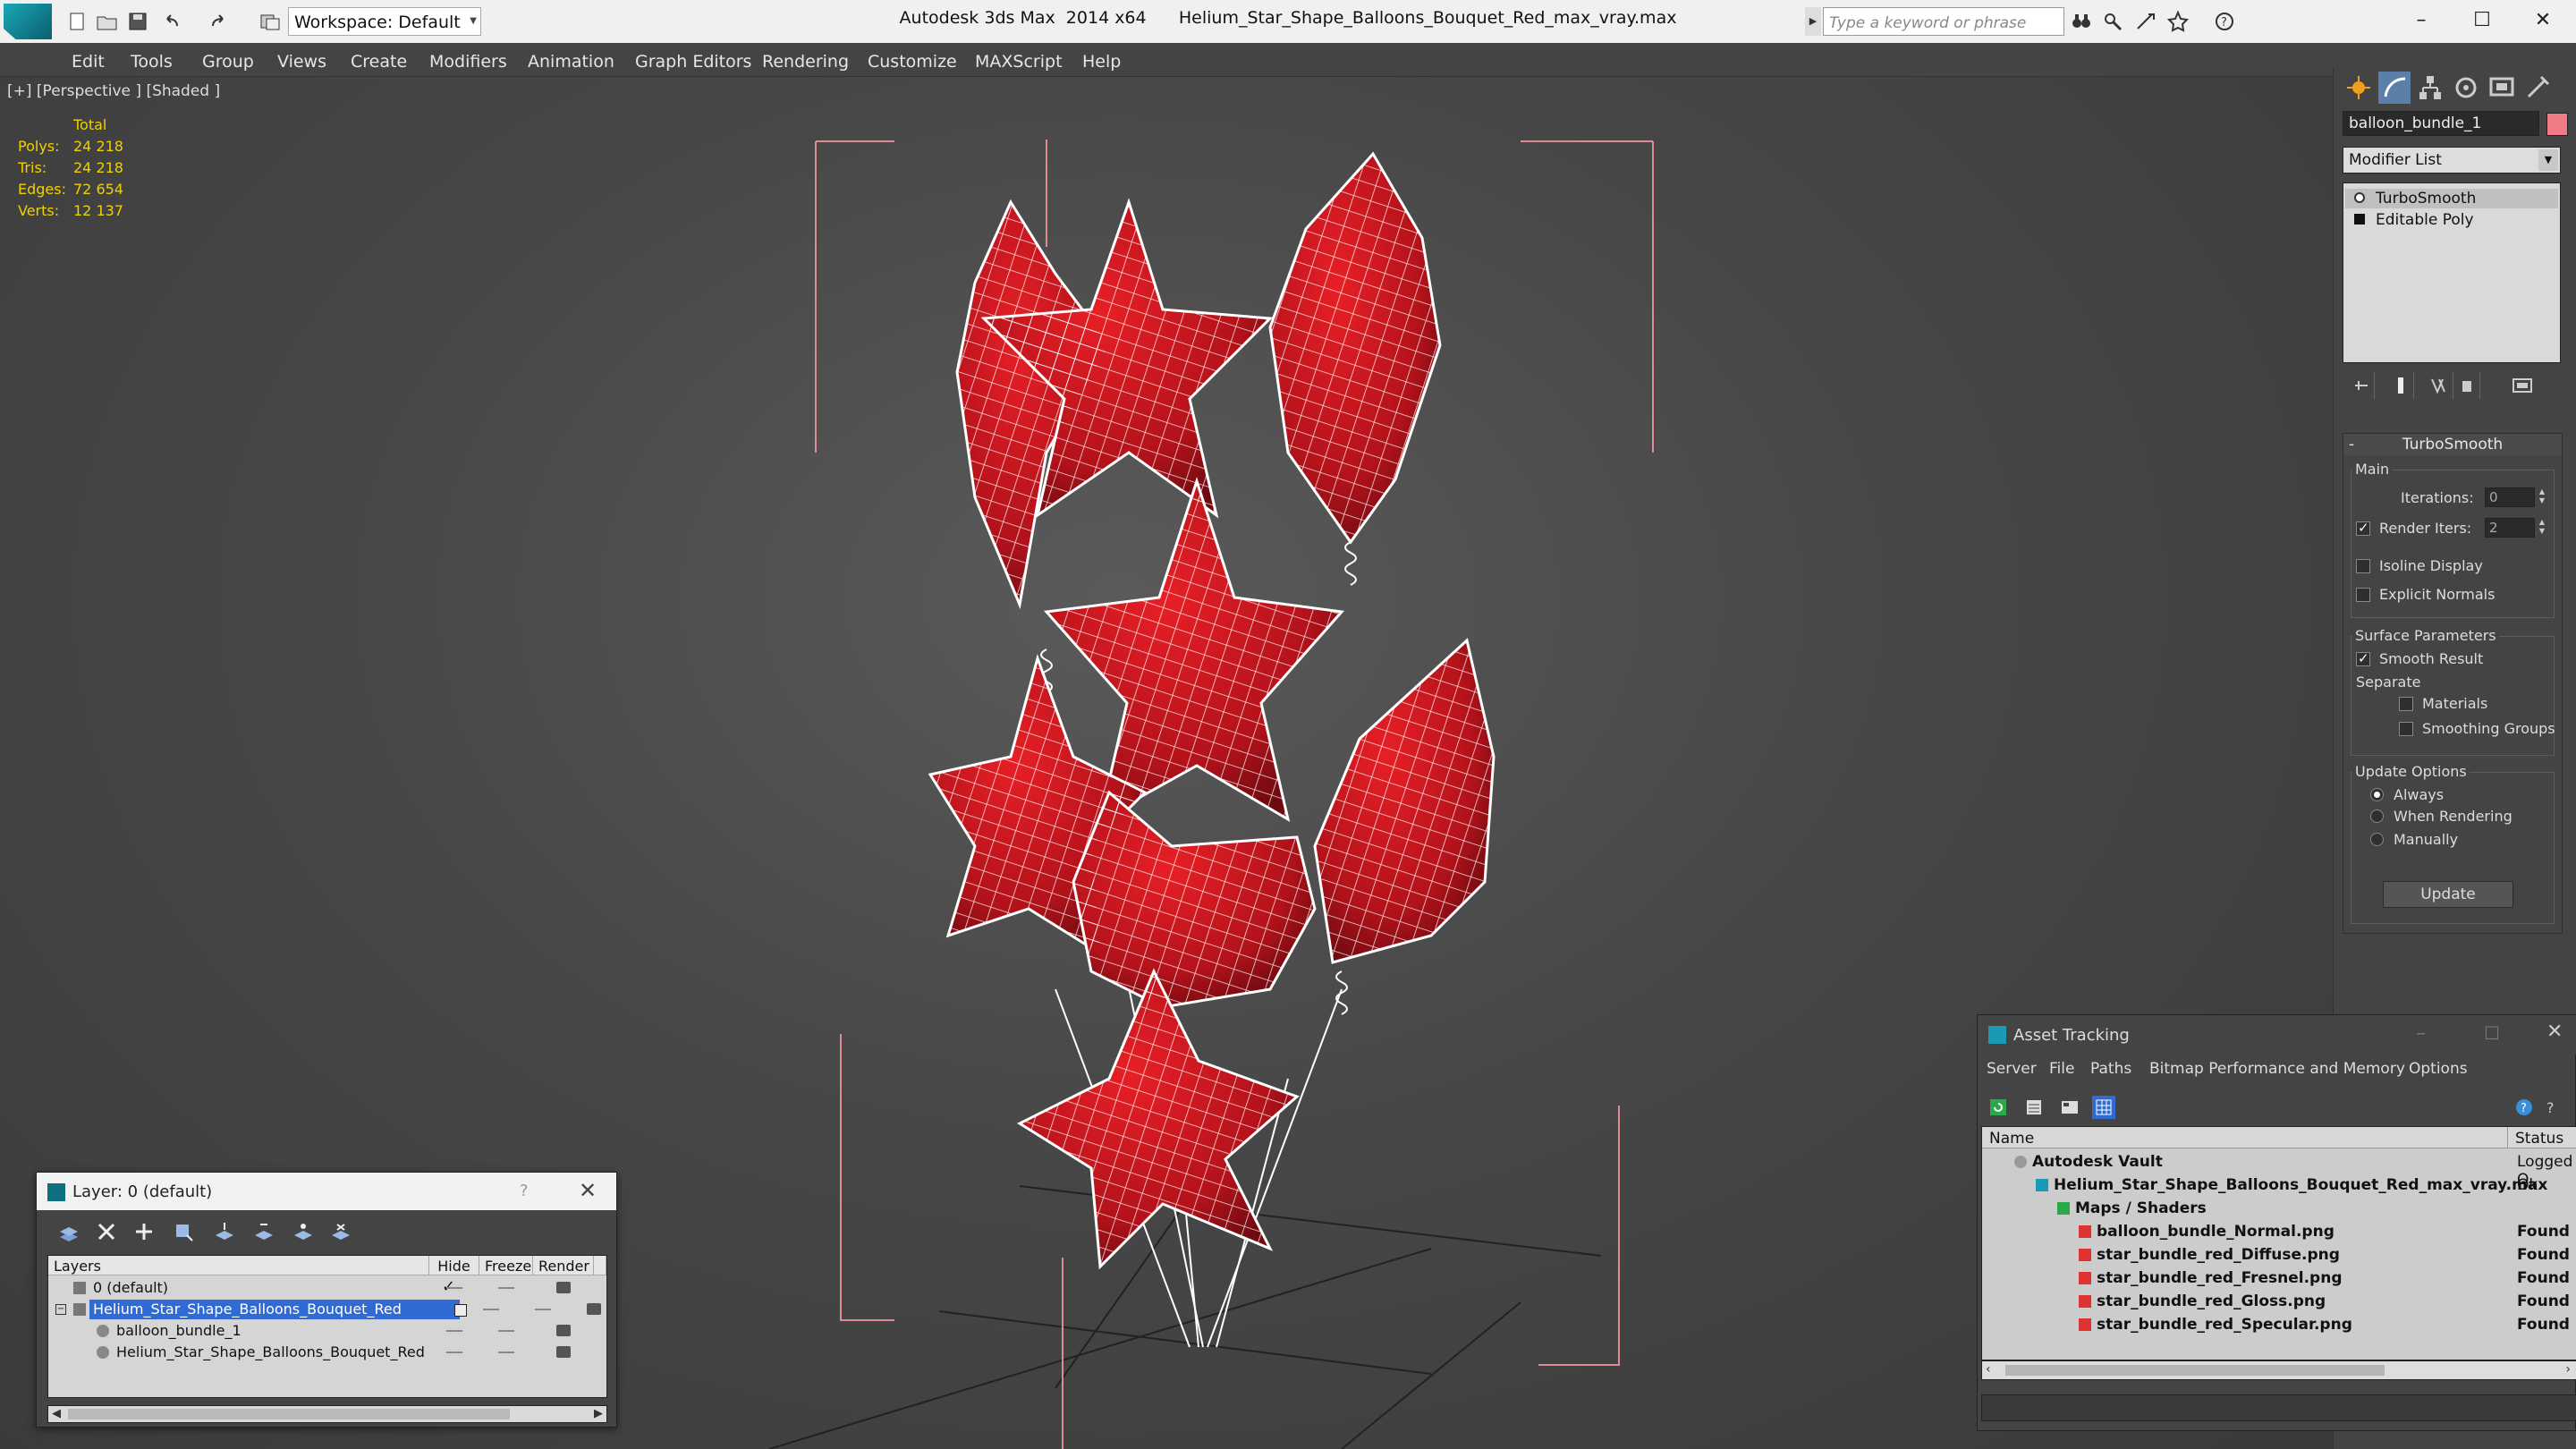 The width and height of the screenshot is (2576, 1449). Describe the element at coordinates (524, 1191) in the screenshot. I see `help-button: ?` at that location.